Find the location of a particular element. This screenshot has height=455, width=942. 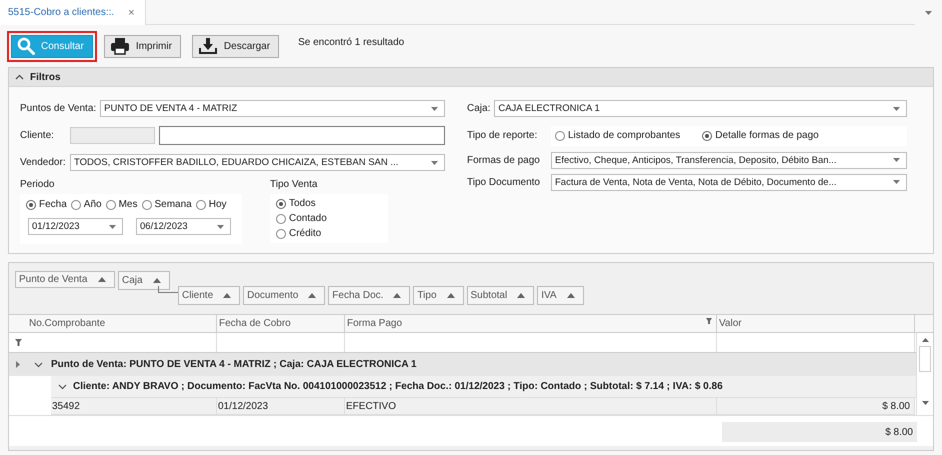

report-type-radio: Listado de comprobantes is located at coordinates (617, 135).